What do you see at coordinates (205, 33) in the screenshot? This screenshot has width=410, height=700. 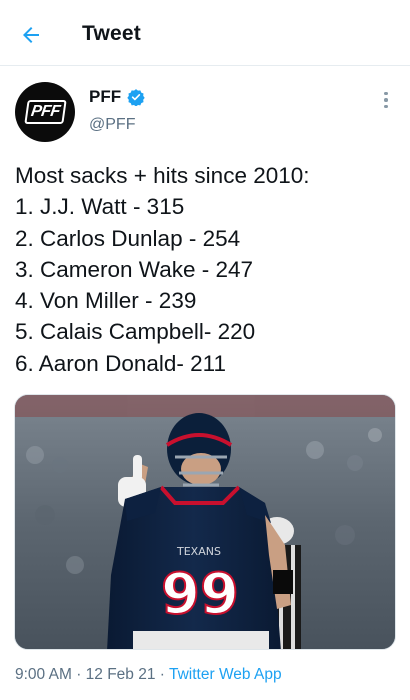 I see `top-bar: Tweet` at bounding box center [205, 33].